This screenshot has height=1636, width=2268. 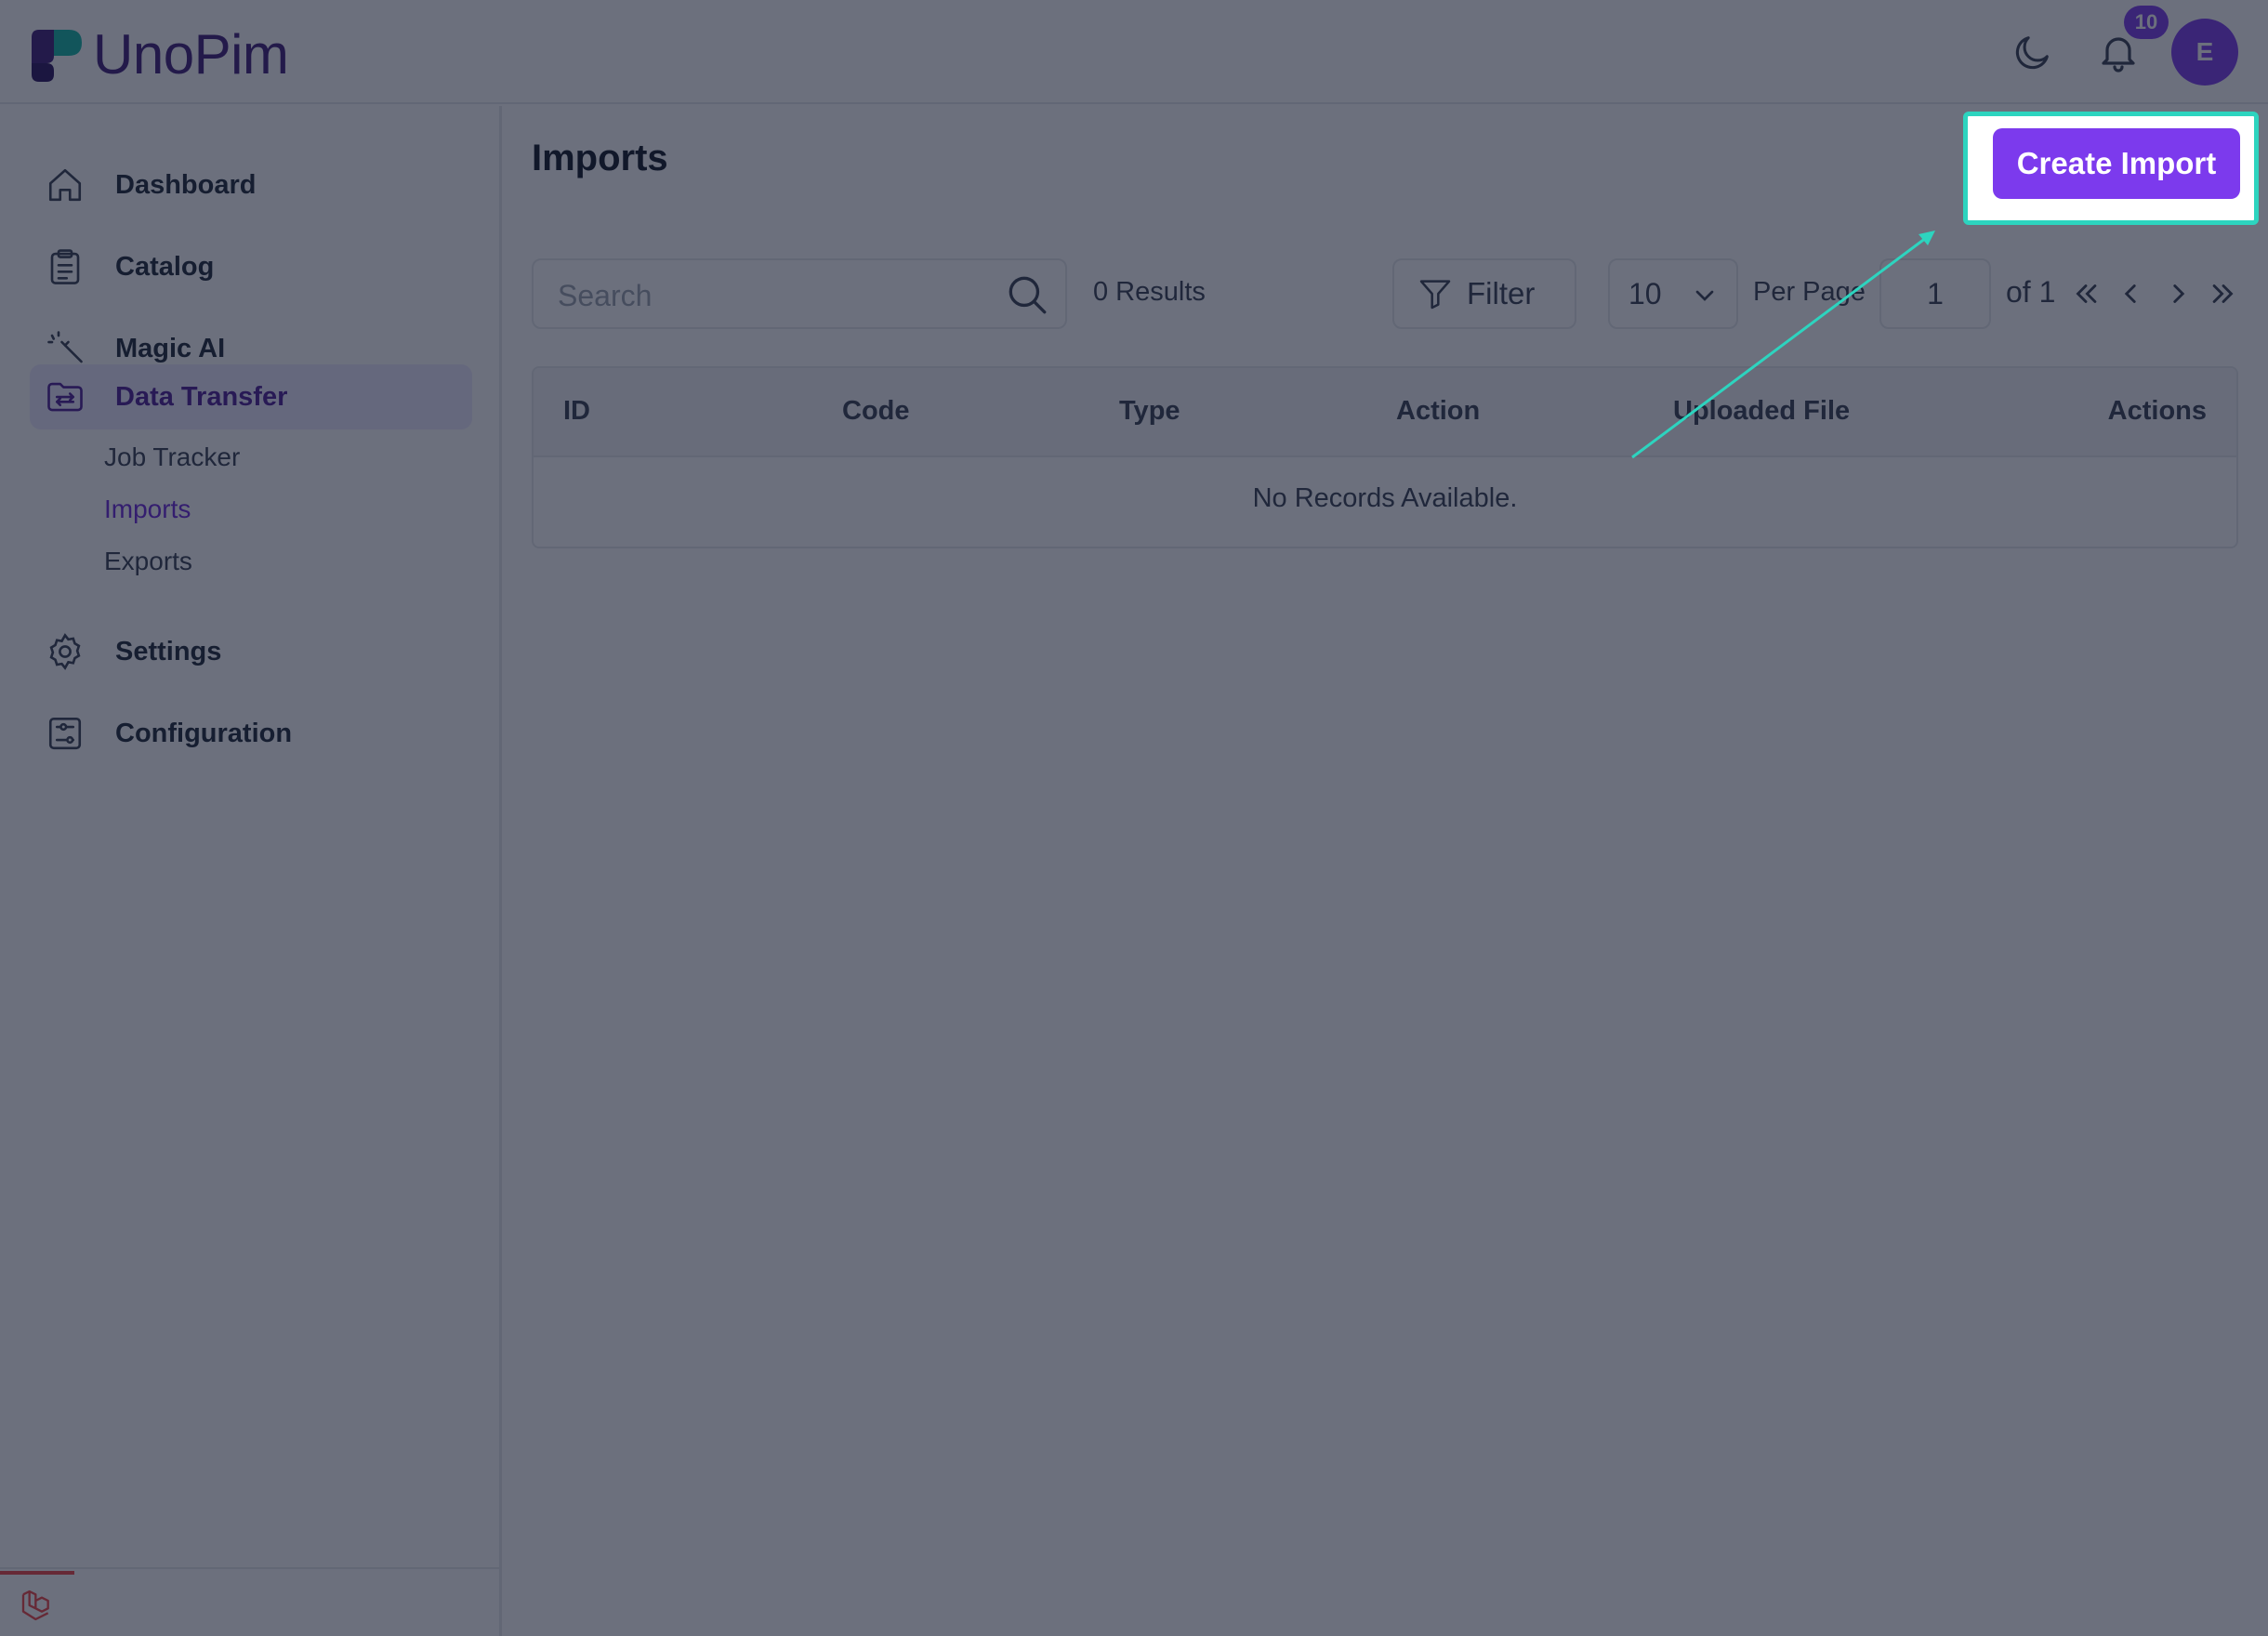 What do you see at coordinates (1783, 345) in the screenshot?
I see `pointer-arrow` at bounding box center [1783, 345].